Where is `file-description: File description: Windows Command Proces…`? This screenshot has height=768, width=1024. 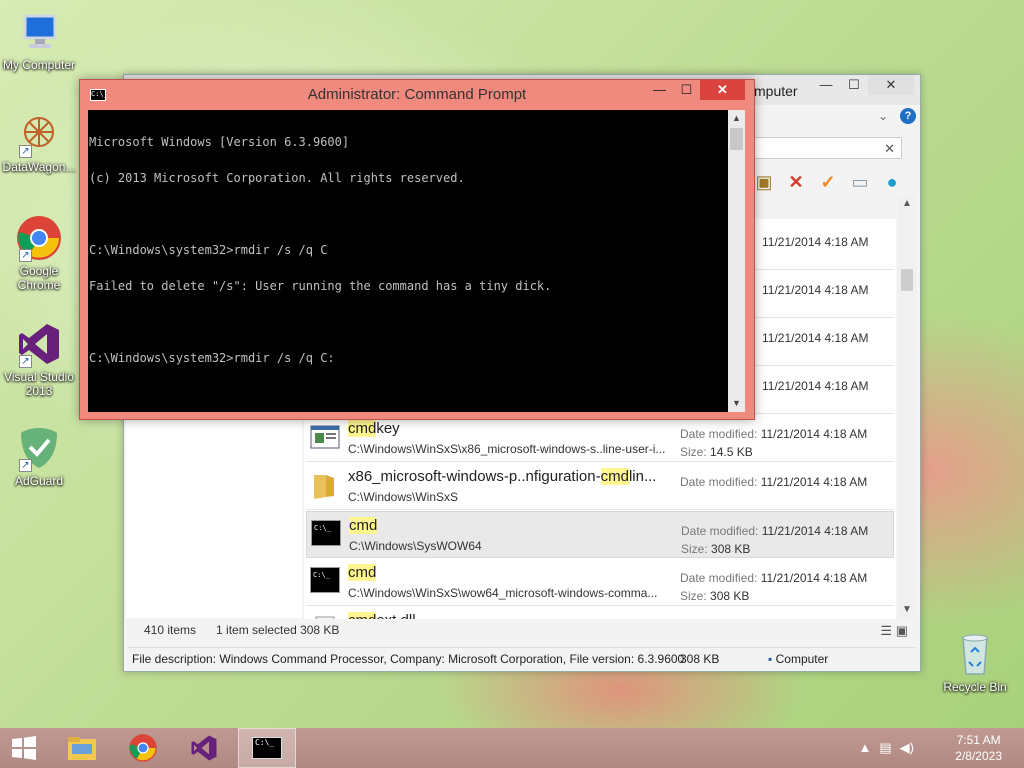
file-description: File description: Windows Command Proces… is located at coordinates (408, 659).